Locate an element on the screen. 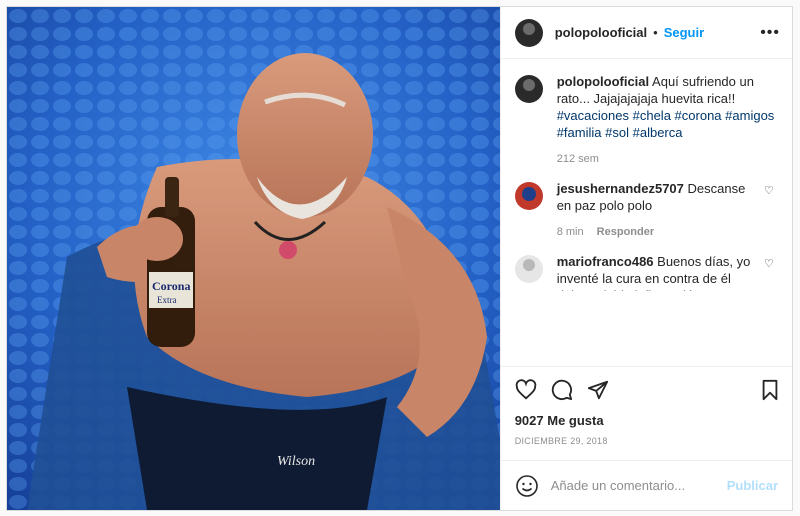  add-comment-bar: Publicar is located at coordinates (646, 485).